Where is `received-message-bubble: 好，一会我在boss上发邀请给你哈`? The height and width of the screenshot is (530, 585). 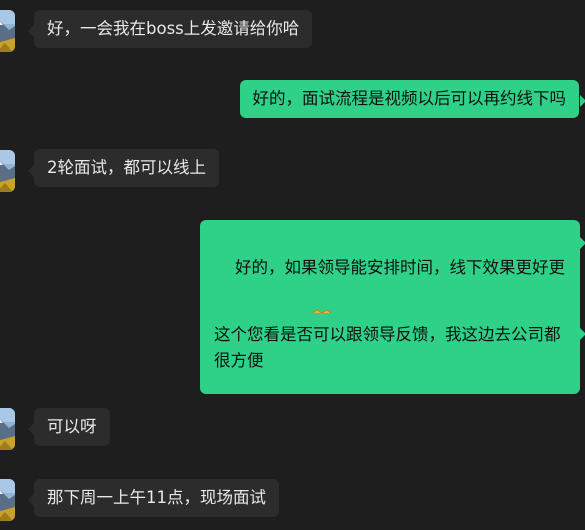 received-message-bubble: 好，一会我在boss上发邀请给你哈 is located at coordinates (173, 29).